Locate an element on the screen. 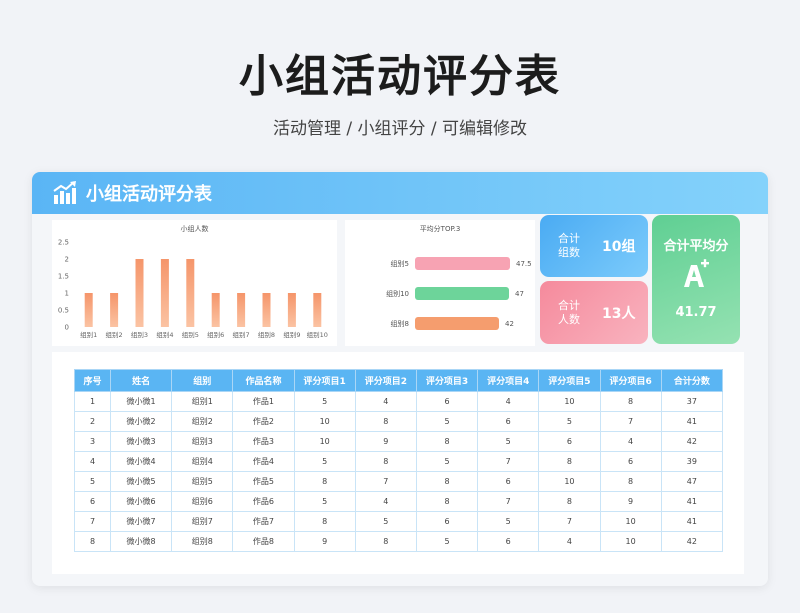  table-row: 8 微小微8 组别8 作品8 9 8 5 6 4 10 42 is located at coordinates (399, 541).